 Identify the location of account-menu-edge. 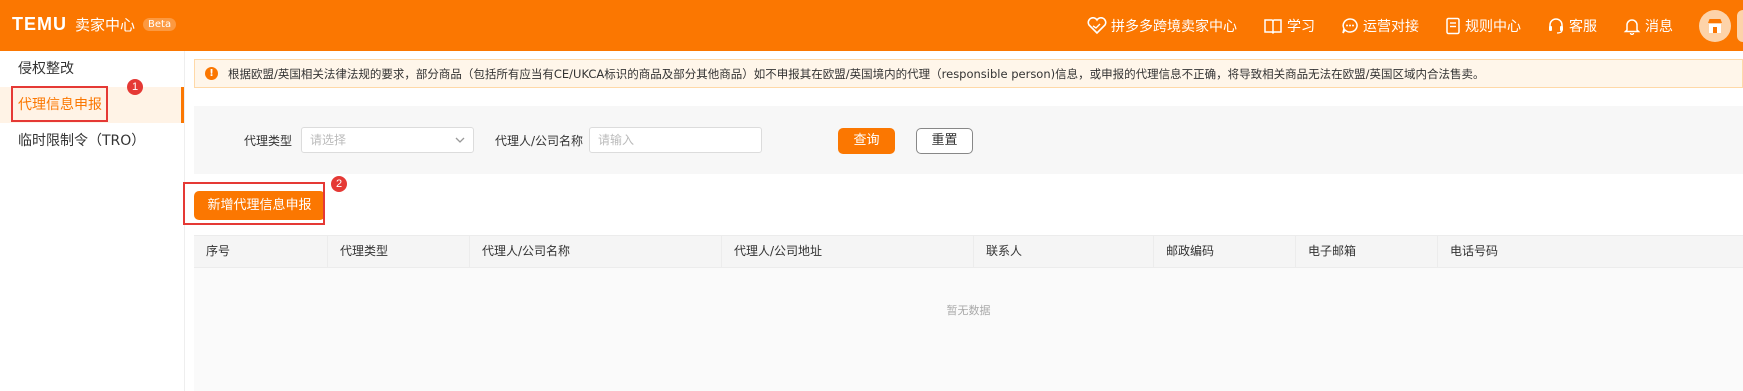
(1740, 25).